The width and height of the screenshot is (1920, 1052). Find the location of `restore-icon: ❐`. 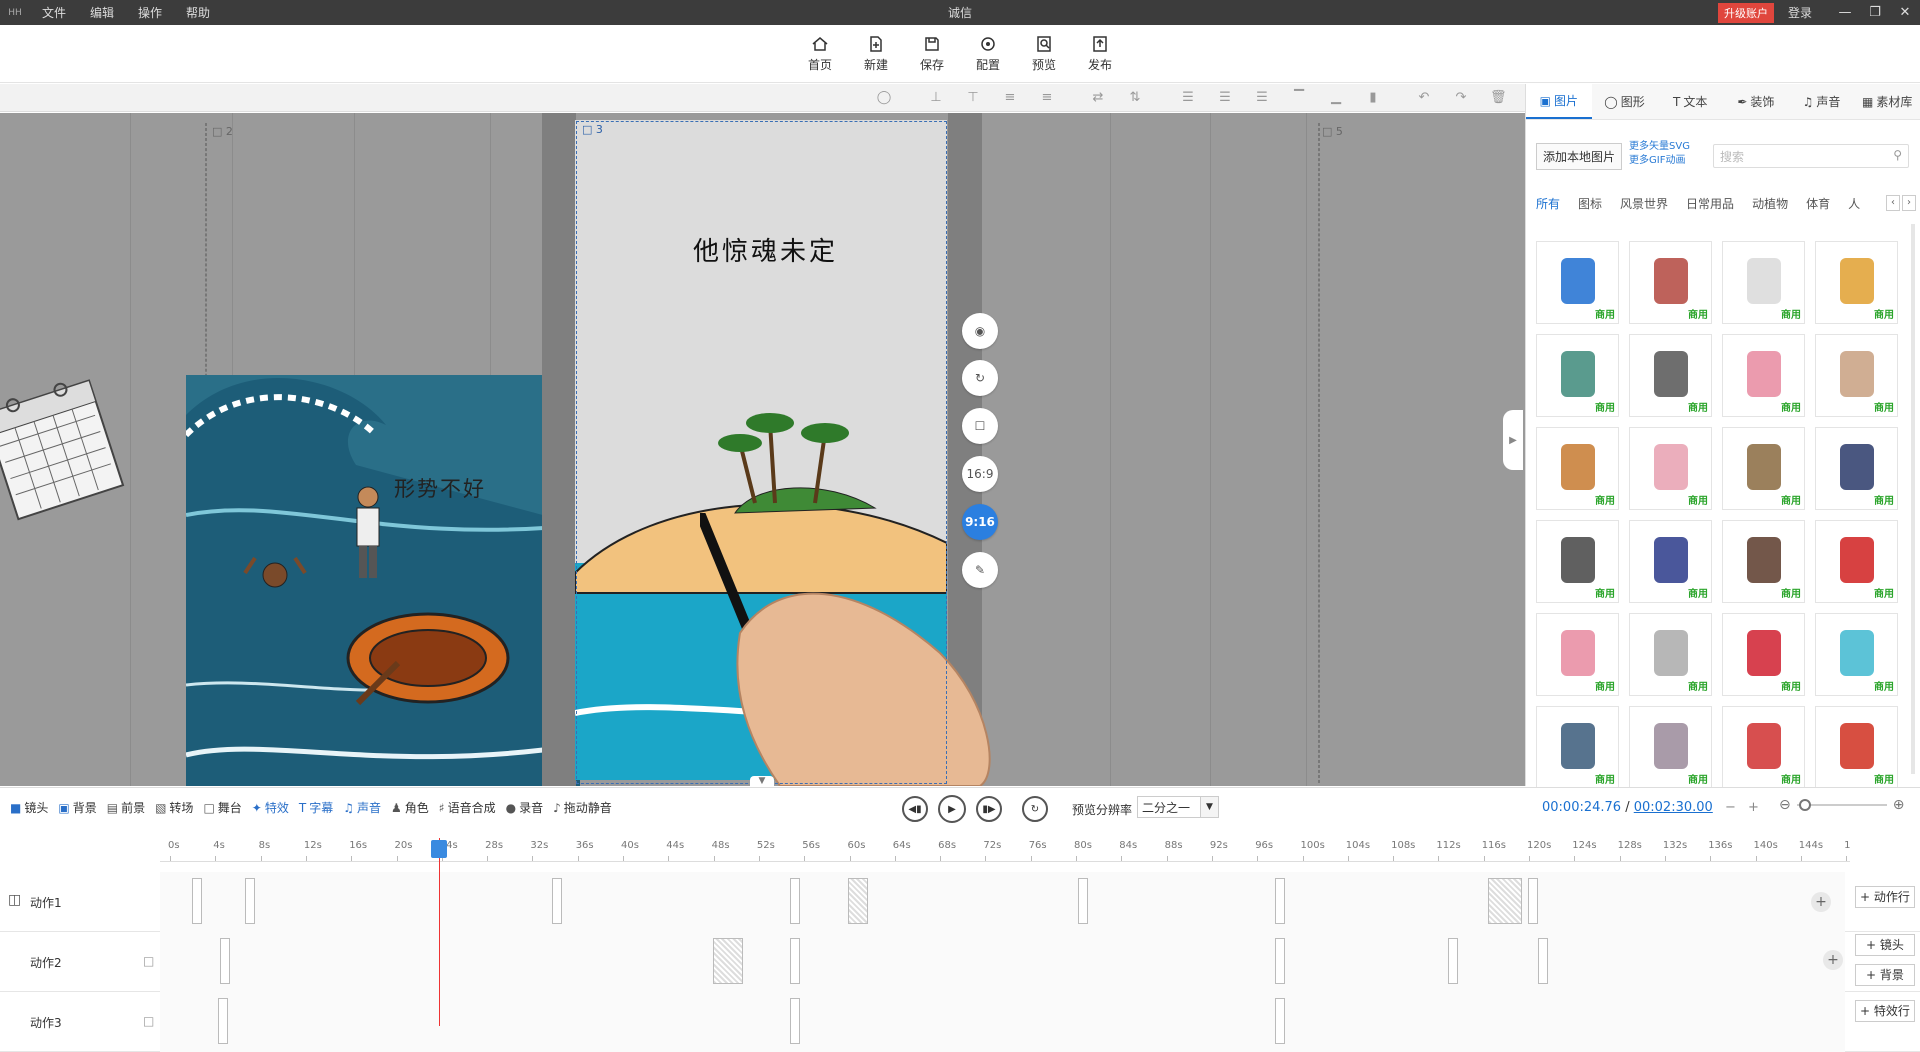

restore-icon: ❐ is located at coordinates (1875, 12).